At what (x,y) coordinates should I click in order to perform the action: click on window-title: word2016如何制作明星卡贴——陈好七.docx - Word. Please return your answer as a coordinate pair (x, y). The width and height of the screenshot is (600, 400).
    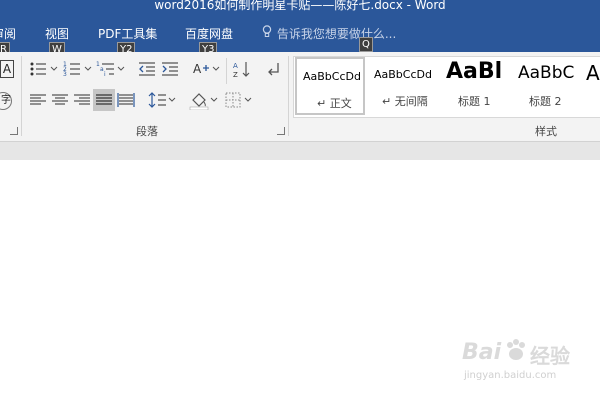
    Looking at the image, I should click on (300, 6).